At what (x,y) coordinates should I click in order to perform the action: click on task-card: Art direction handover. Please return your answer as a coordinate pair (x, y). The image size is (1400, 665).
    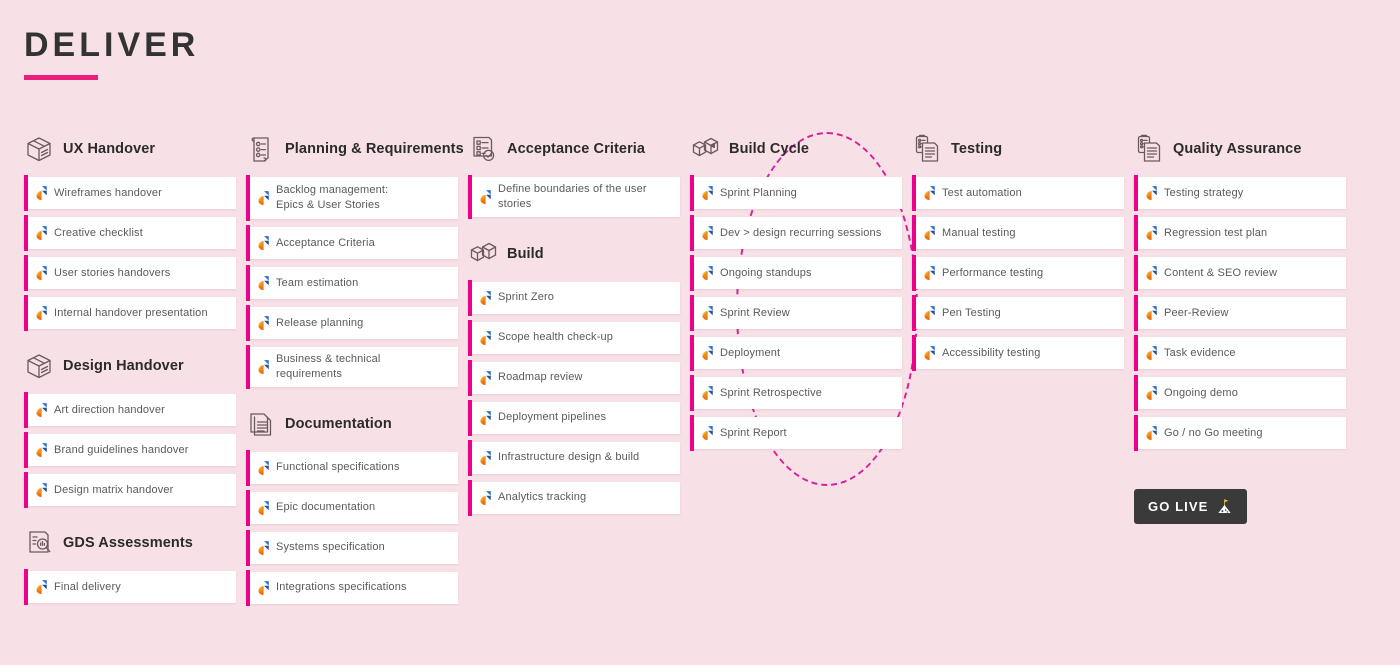
    Looking at the image, I should click on (130, 410).